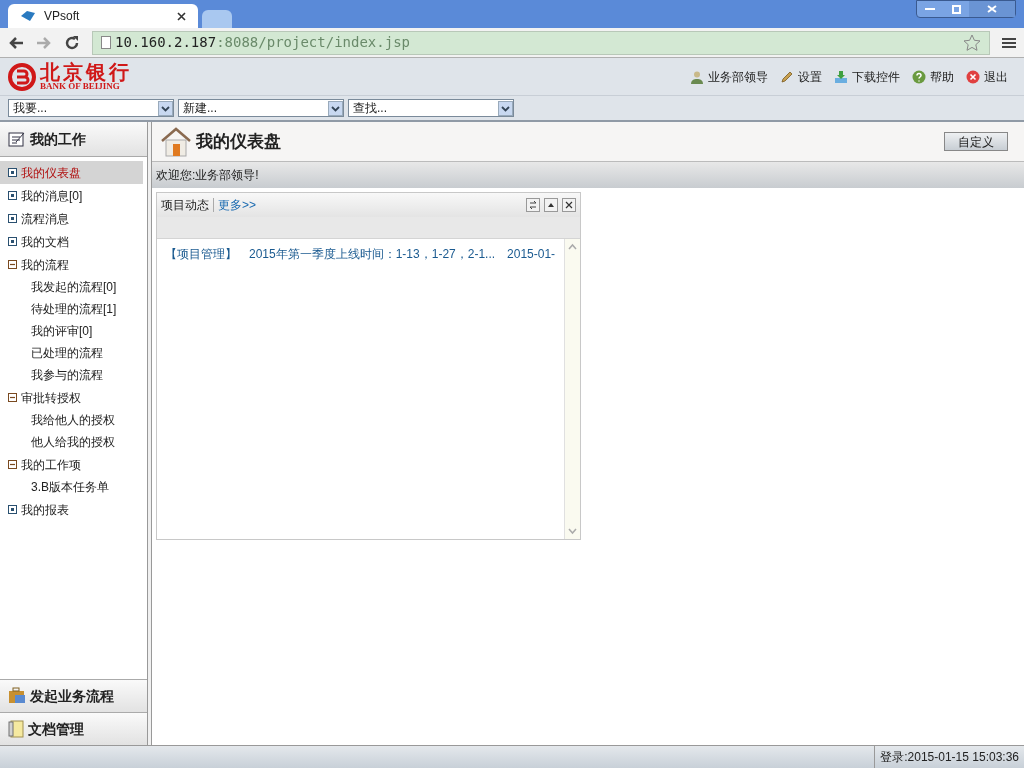 The image size is (1024, 768). What do you see at coordinates (972, 42) in the screenshot?
I see `star-icon` at bounding box center [972, 42].